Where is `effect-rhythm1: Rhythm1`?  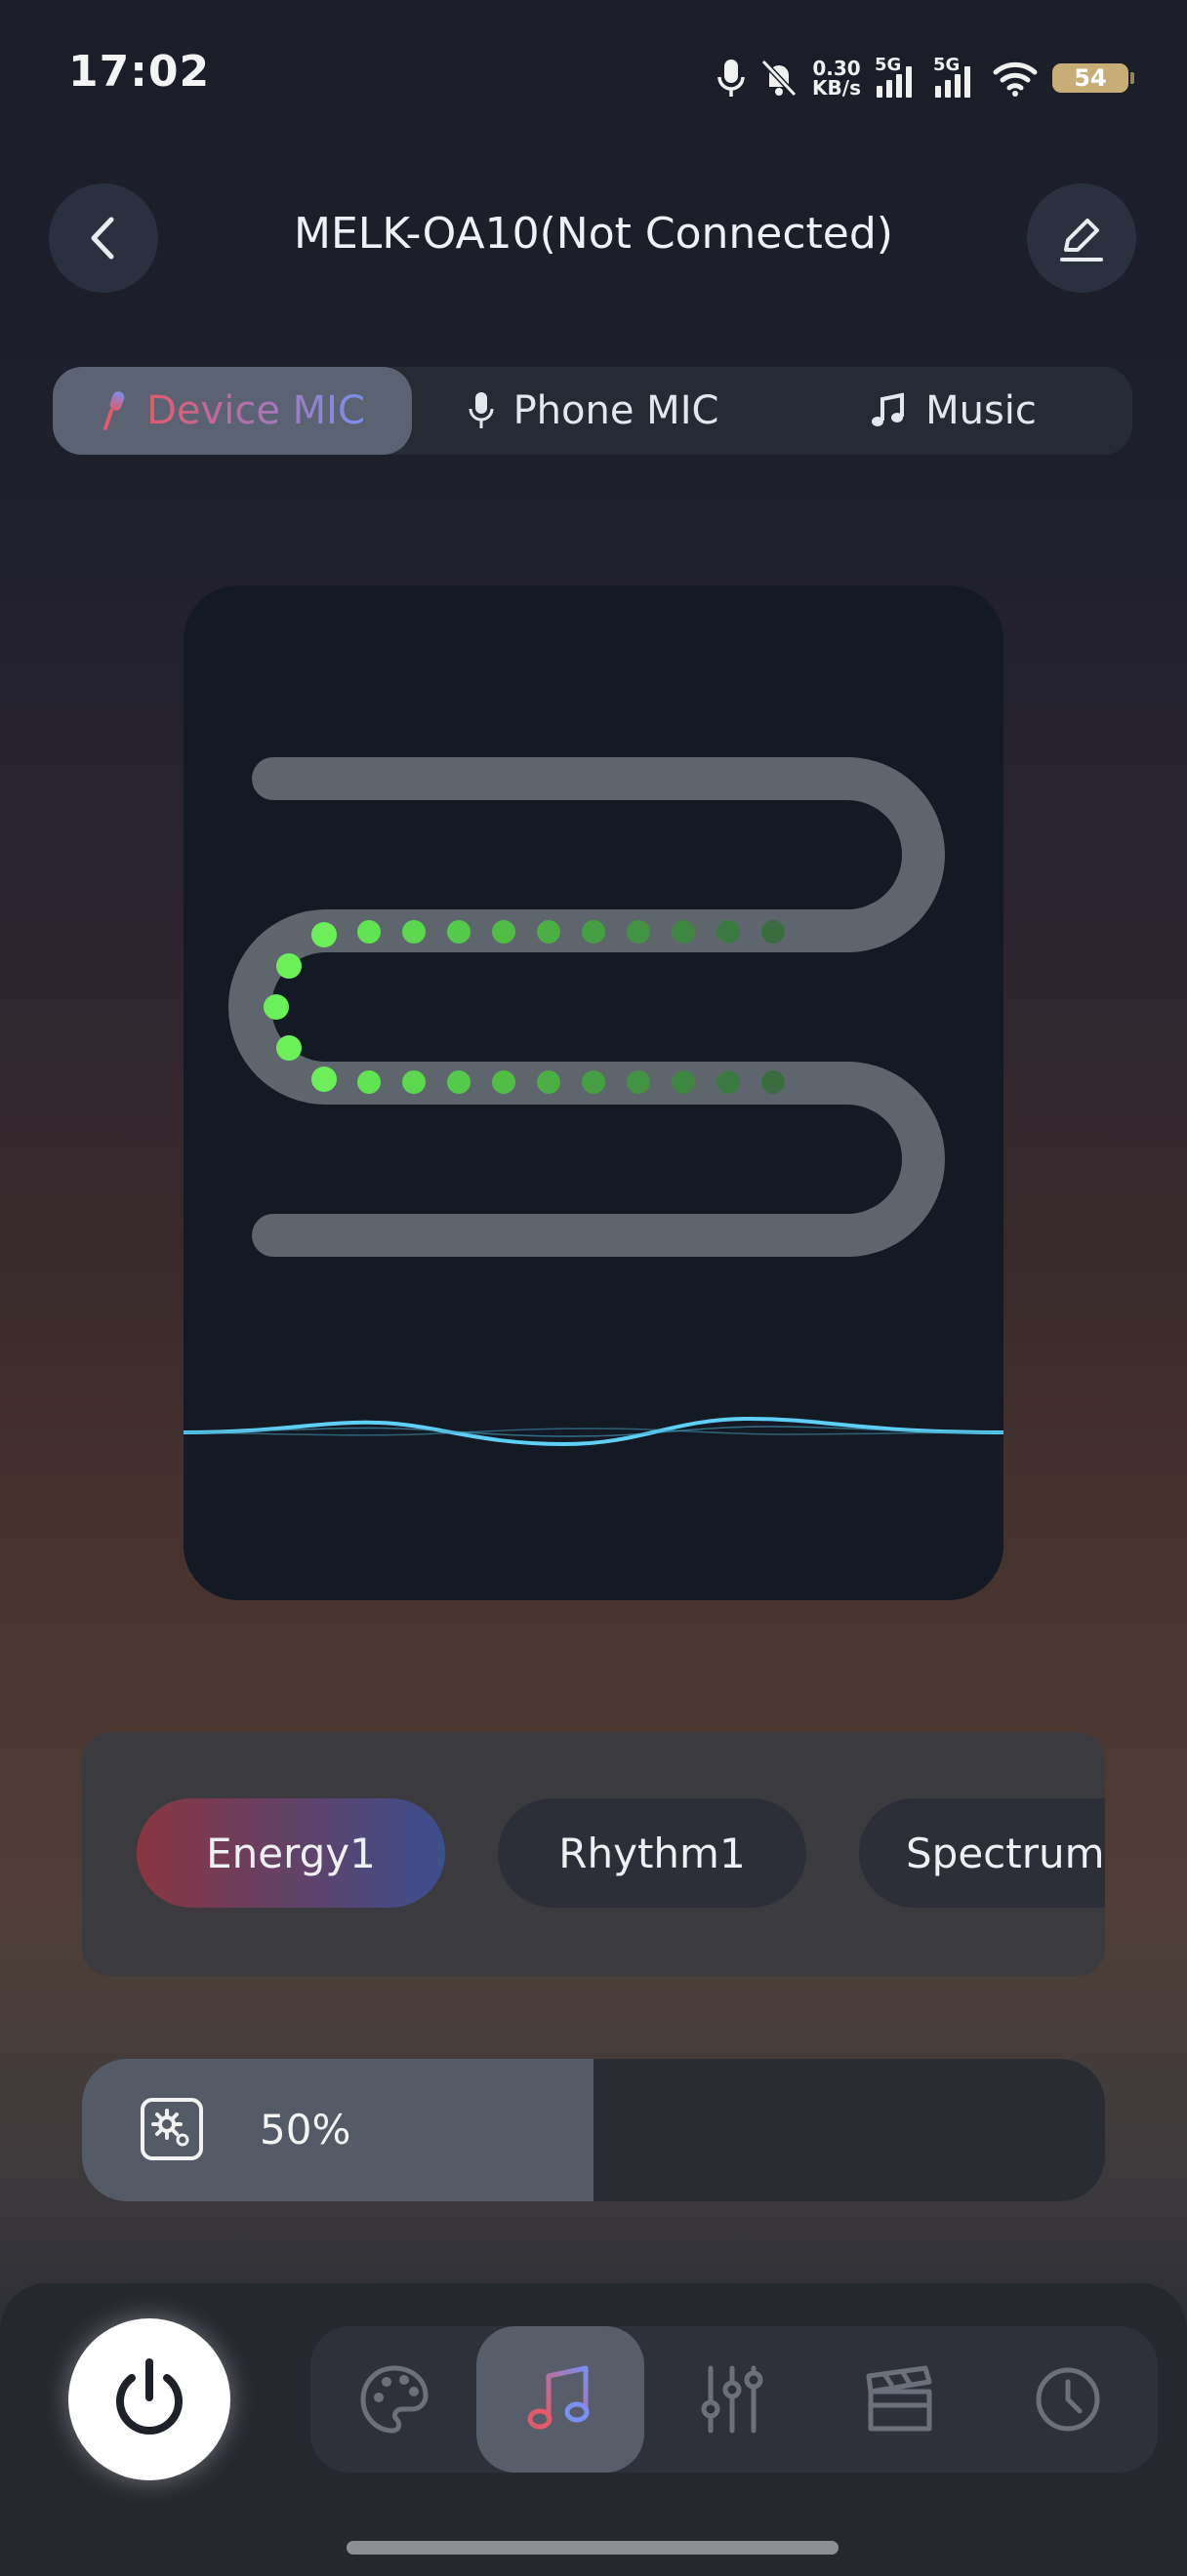
effect-rhythm1: Rhythm1 is located at coordinates (652, 1853).